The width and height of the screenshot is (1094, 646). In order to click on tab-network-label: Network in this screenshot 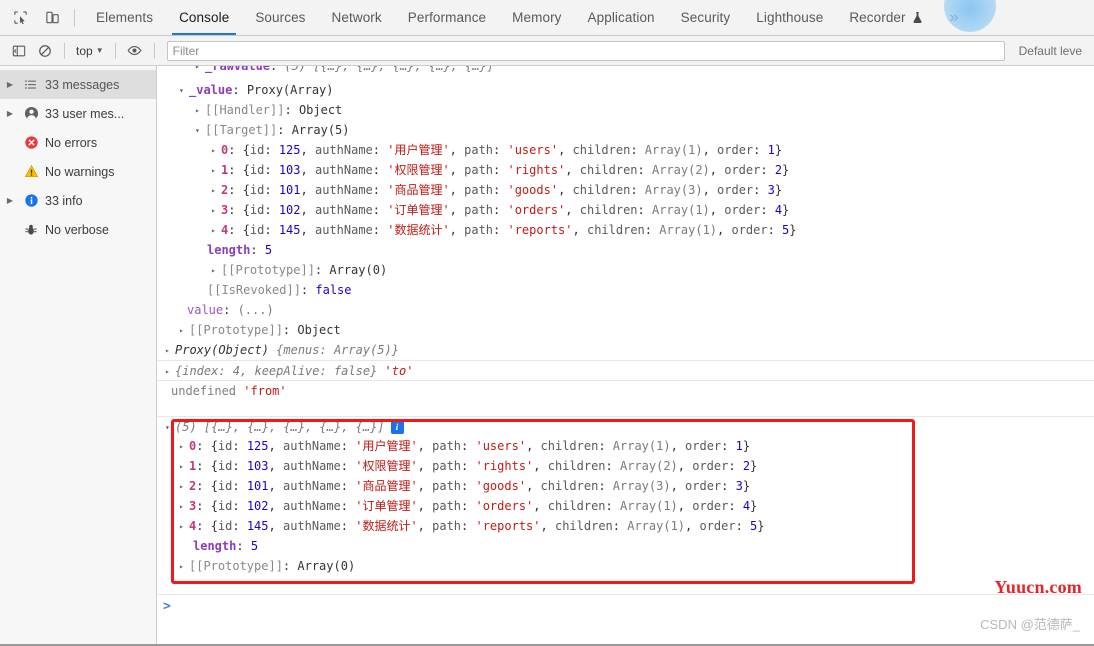, I will do `click(356, 17)`.